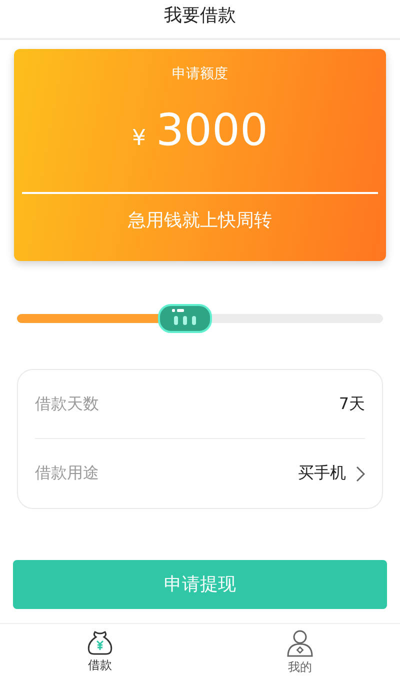 The width and height of the screenshot is (400, 676). Describe the element at coordinates (139, 138) in the screenshot. I see `currency-symbol: ¥` at that location.